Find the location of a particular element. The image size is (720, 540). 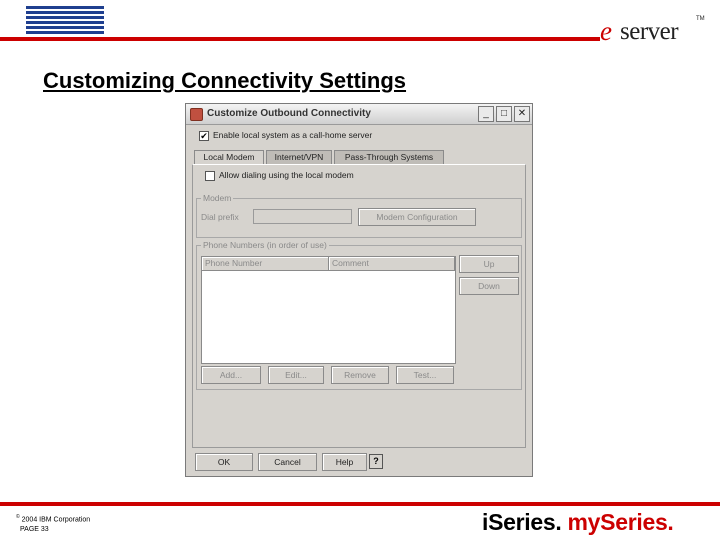

dialog-title: Customize Outbound Connectivity is located at coordinates (289, 113).